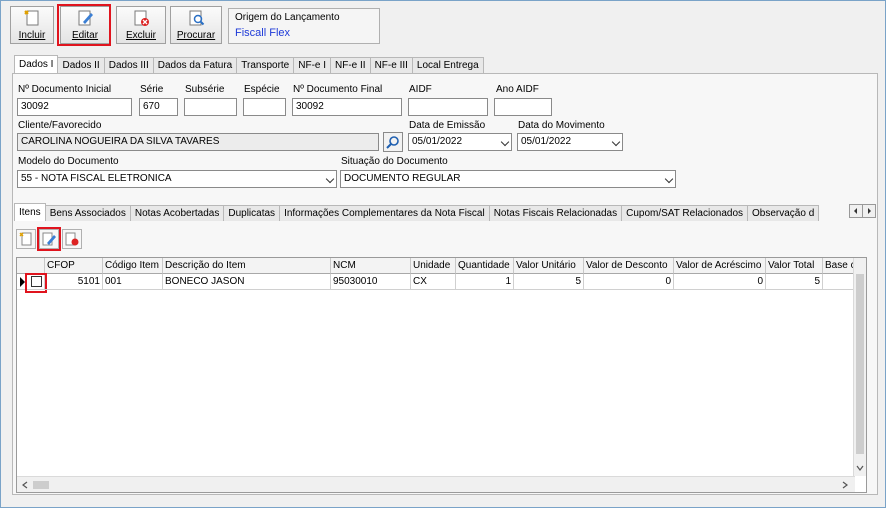 Image resolution: width=886 pixels, height=508 pixels. I want to click on tab-dados-iii: Dados III, so click(128, 65).